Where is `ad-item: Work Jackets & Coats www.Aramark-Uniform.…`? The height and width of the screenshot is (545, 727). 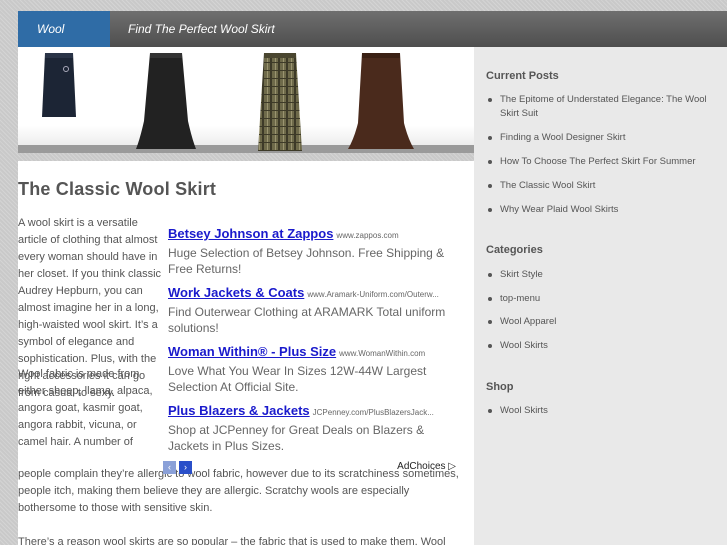
ad-item: Work Jackets & Coats www.Aramark-Uniform.… is located at coordinates (313, 313).